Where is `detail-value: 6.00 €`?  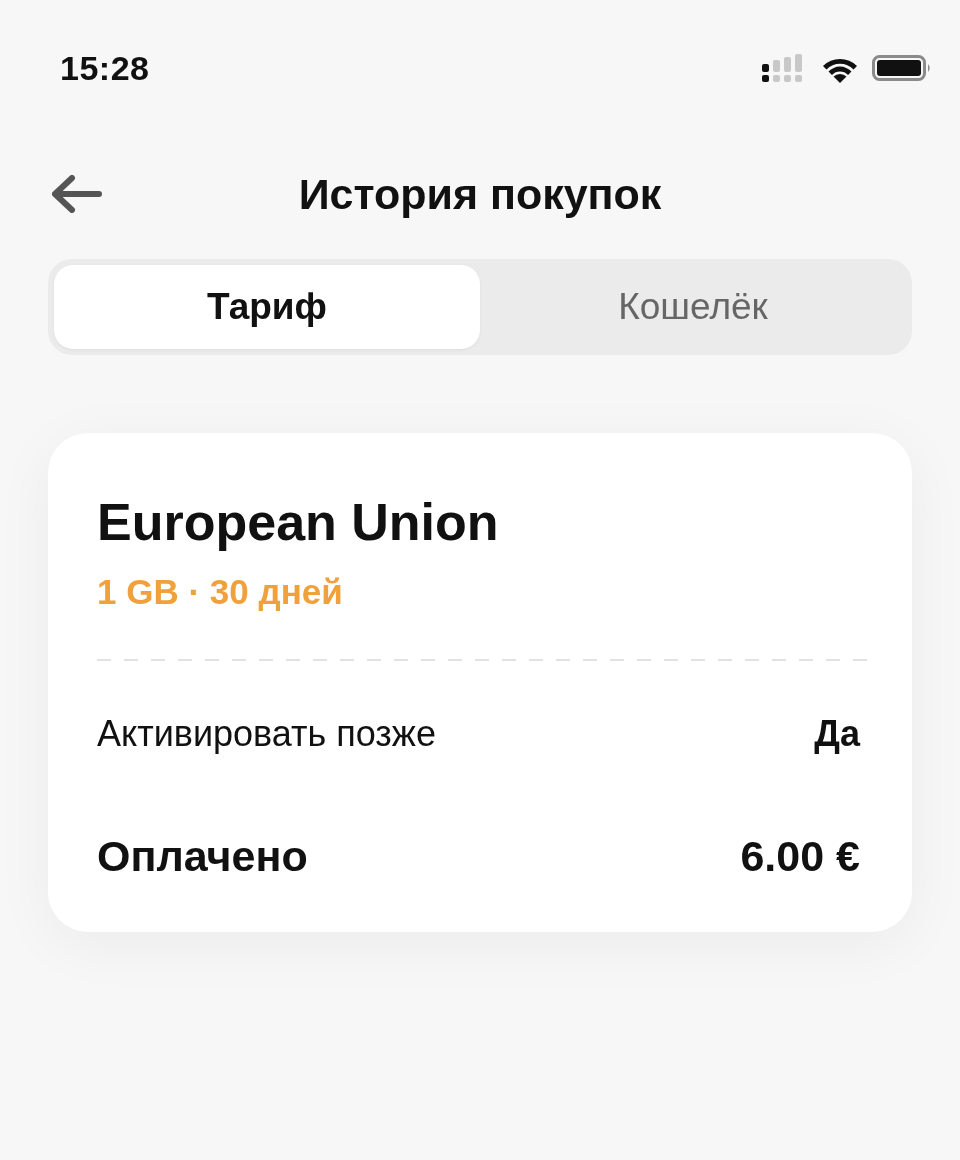
detail-value: 6.00 € is located at coordinates (800, 856).